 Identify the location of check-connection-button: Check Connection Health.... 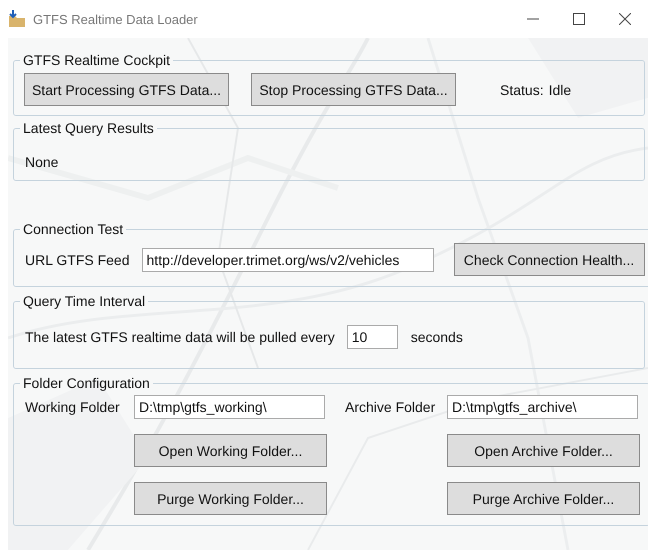
(549, 259).